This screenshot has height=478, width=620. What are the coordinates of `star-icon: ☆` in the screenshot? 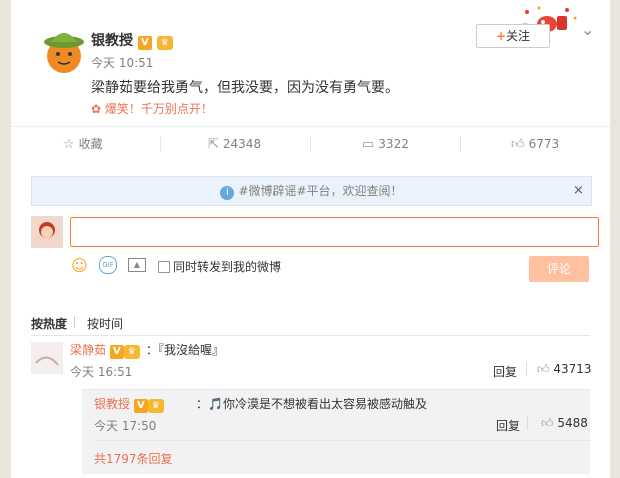 It's located at (69, 144).